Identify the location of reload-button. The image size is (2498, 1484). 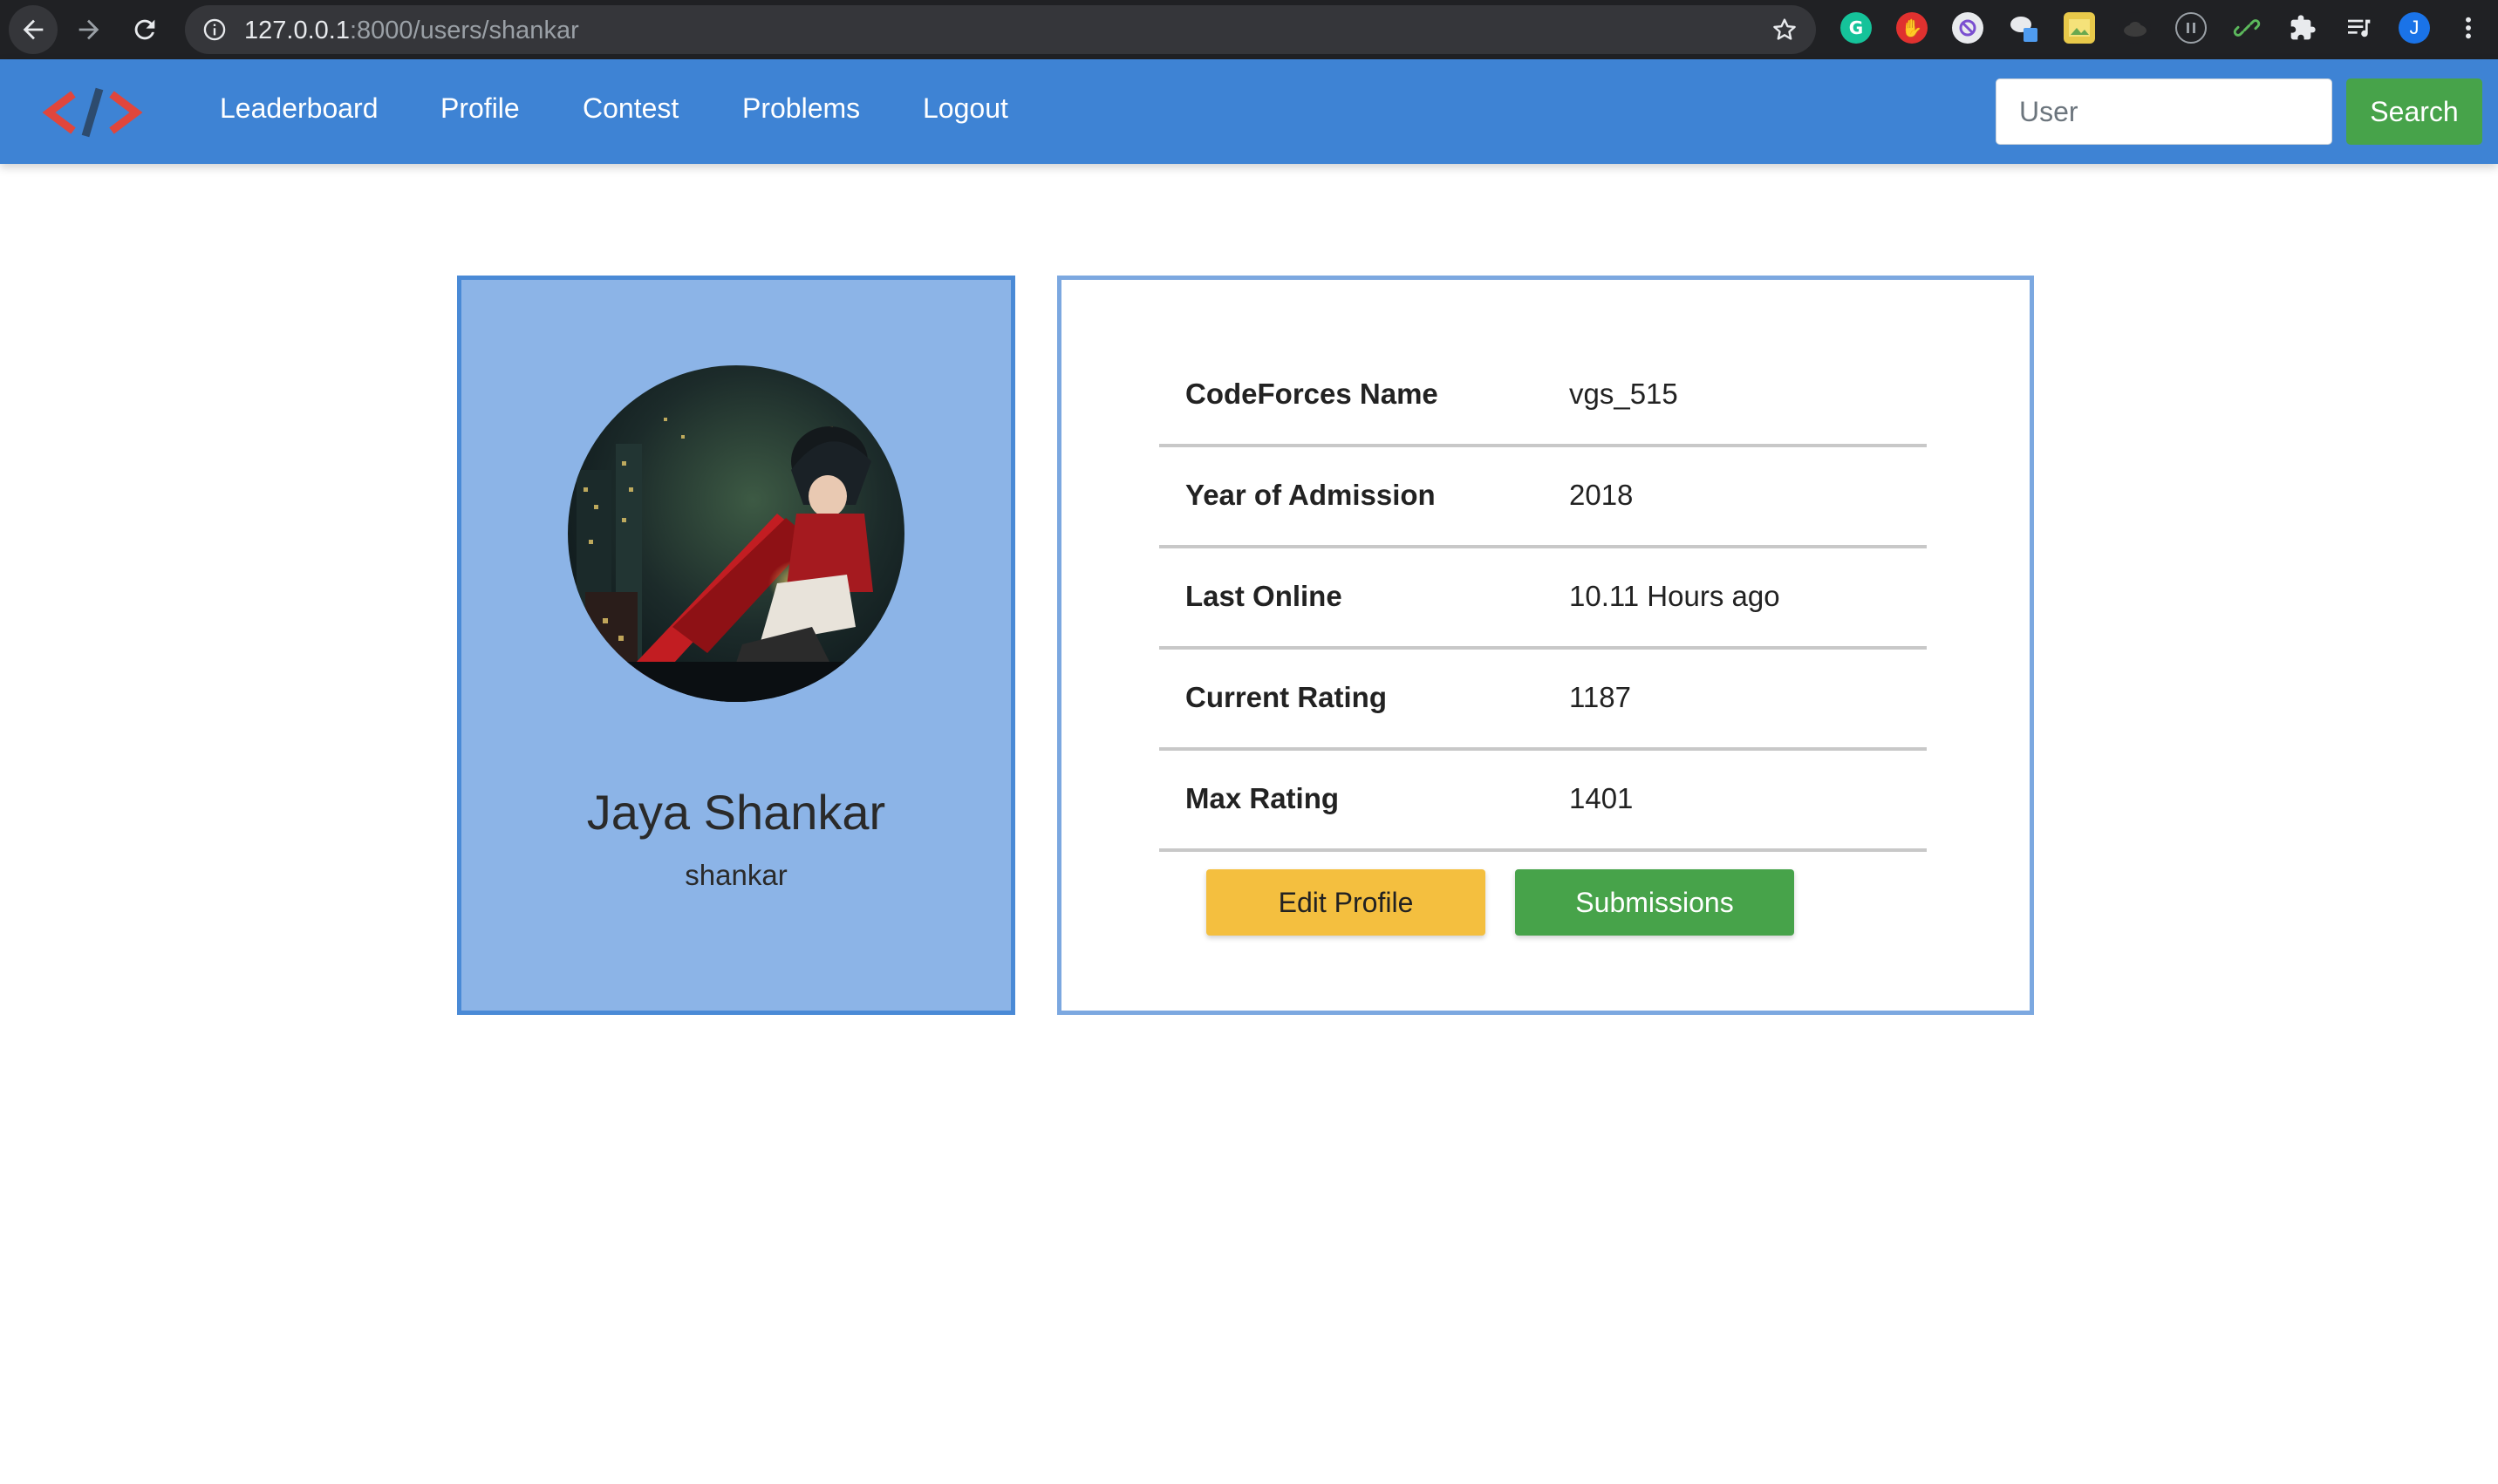
(145, 29).